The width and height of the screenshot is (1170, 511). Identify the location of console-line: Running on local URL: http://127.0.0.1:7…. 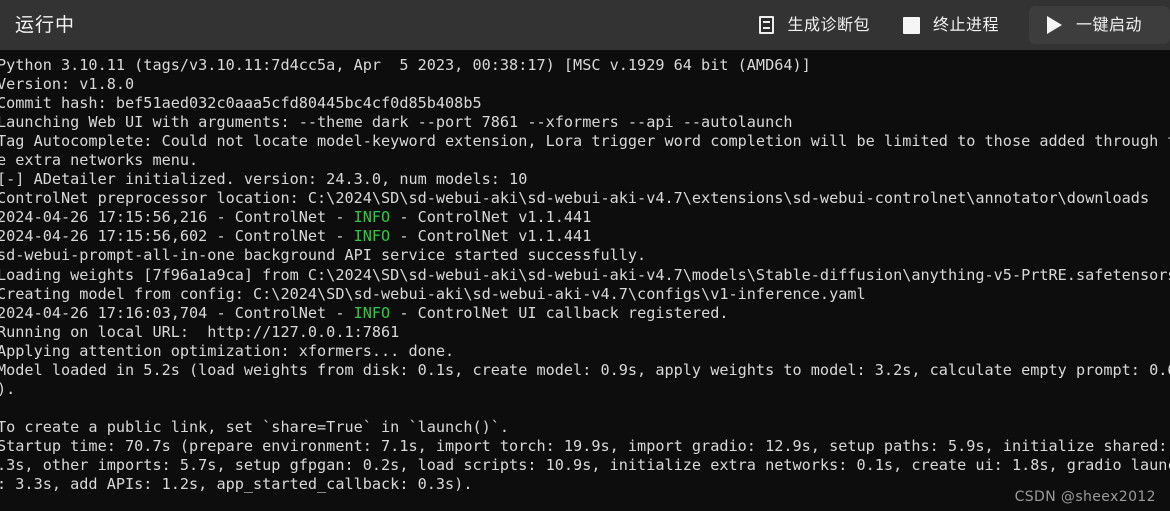
(200, 331).